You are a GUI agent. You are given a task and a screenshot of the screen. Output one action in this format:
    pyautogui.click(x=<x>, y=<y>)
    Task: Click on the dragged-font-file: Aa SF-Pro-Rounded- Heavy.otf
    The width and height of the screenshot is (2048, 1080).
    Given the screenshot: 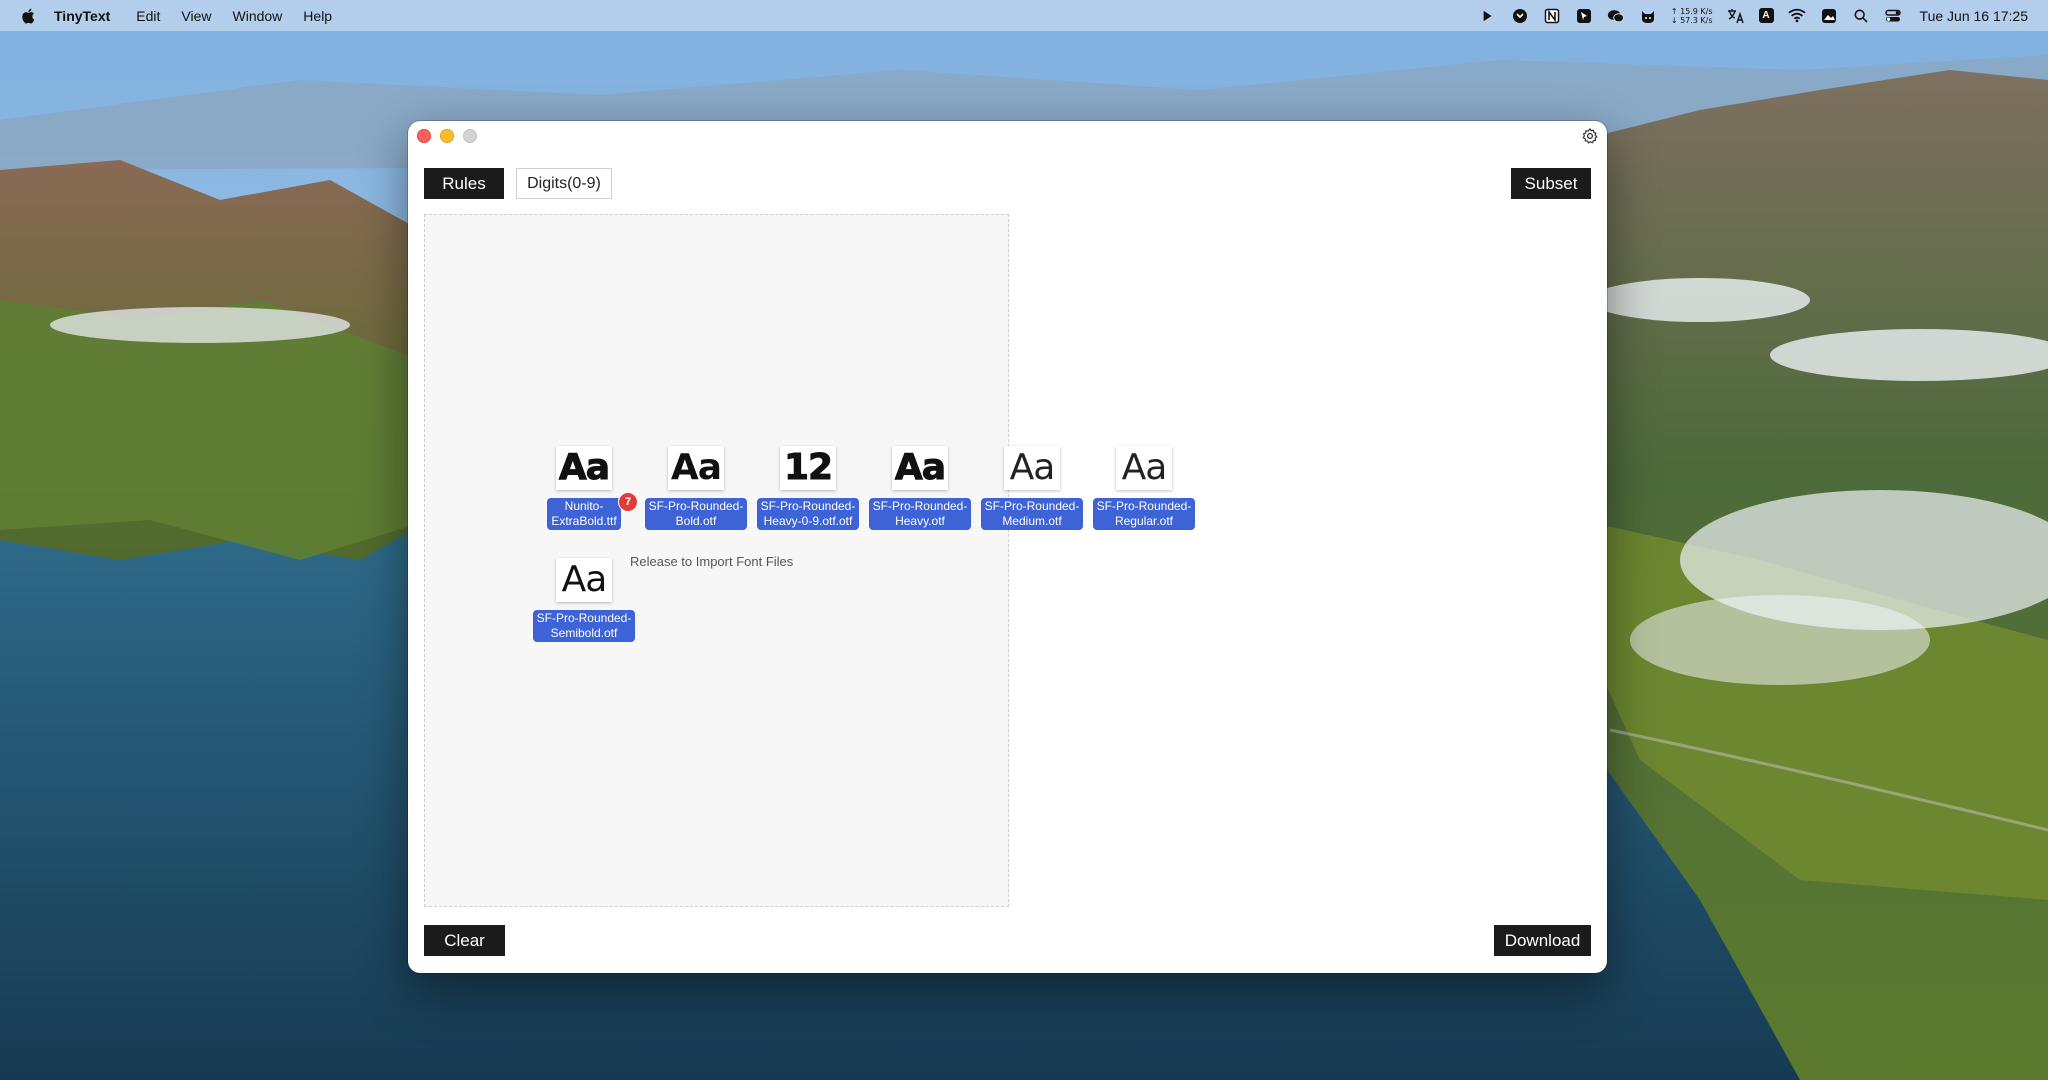 What is the action you would take?
    pyautogui.click(x=920, y=488)
    